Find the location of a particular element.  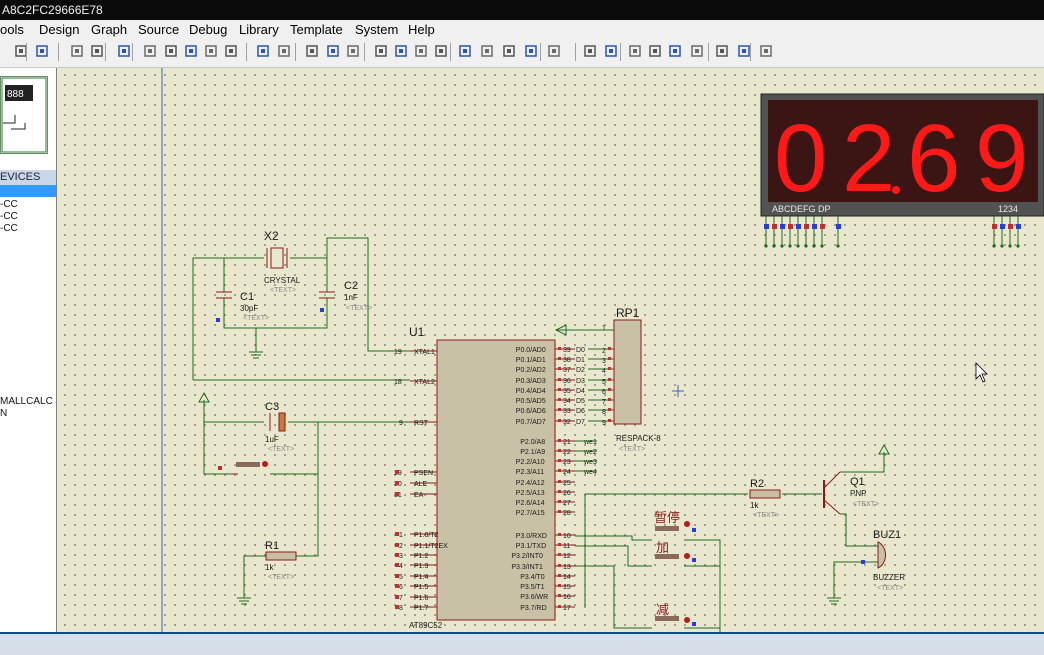

r2-text: <TEXT> is located at coordinates (766, 515).